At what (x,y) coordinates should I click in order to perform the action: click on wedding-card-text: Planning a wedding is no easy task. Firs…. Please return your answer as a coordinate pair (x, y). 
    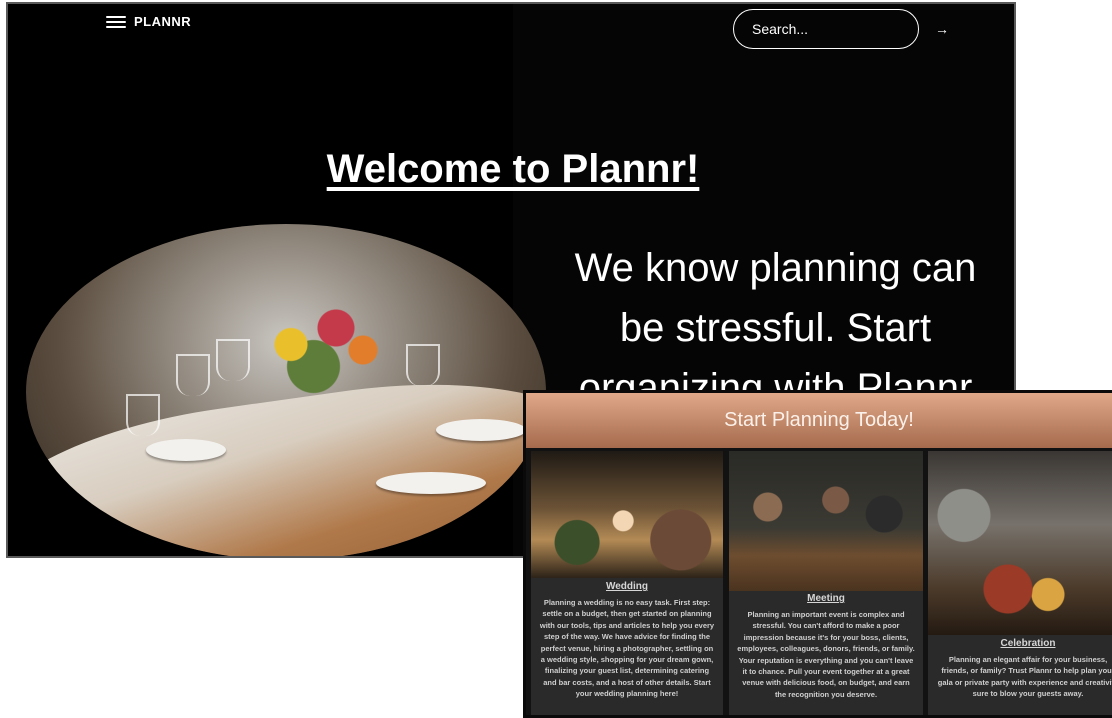
    Looking at the image, I should click on (627, 648).